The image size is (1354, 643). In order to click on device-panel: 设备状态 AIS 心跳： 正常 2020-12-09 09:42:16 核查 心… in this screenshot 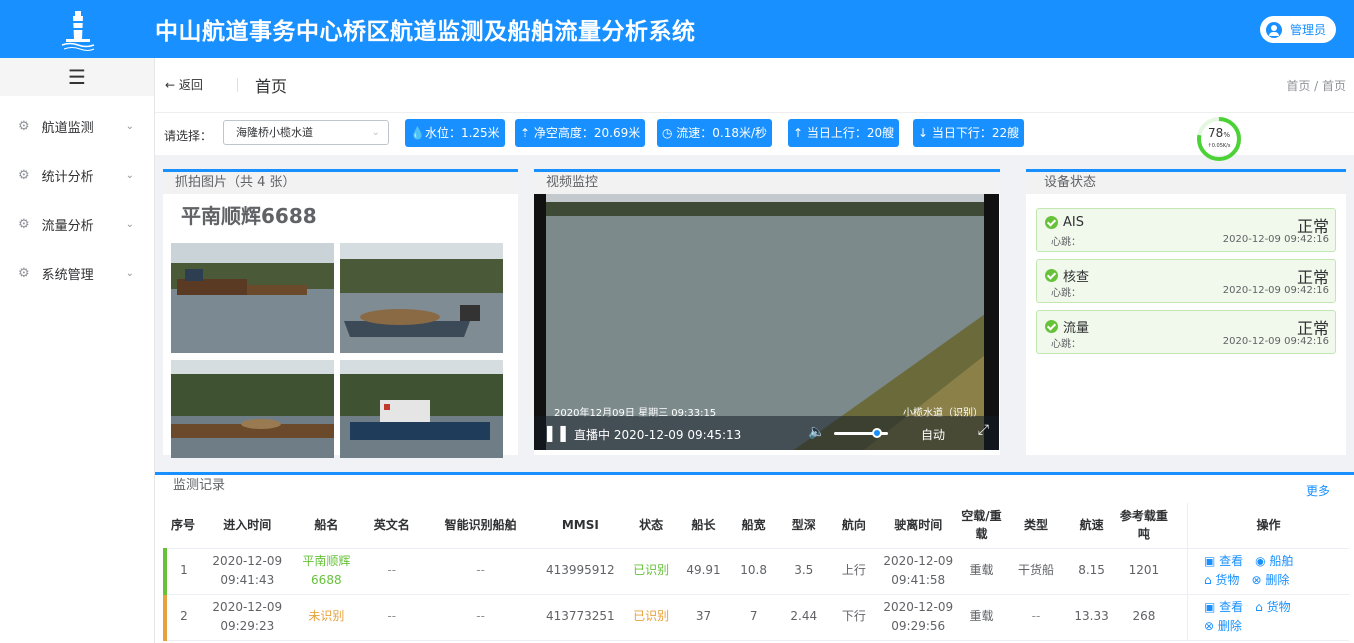, I will do `click(1186, 312)`.